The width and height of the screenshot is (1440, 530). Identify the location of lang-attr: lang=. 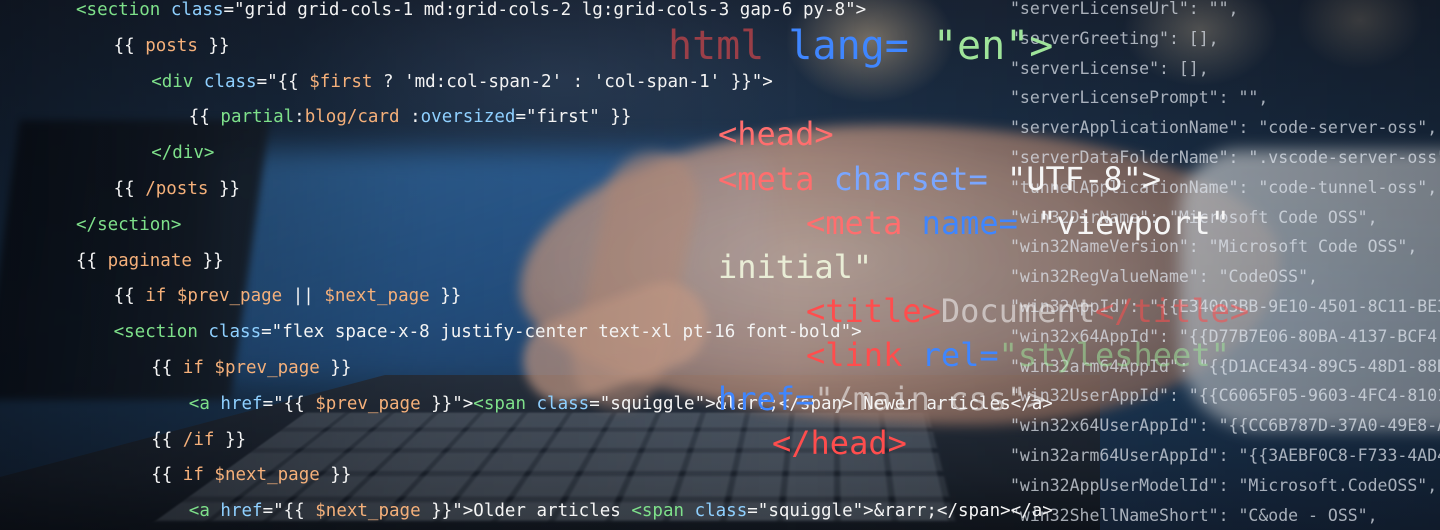
(848, 46).